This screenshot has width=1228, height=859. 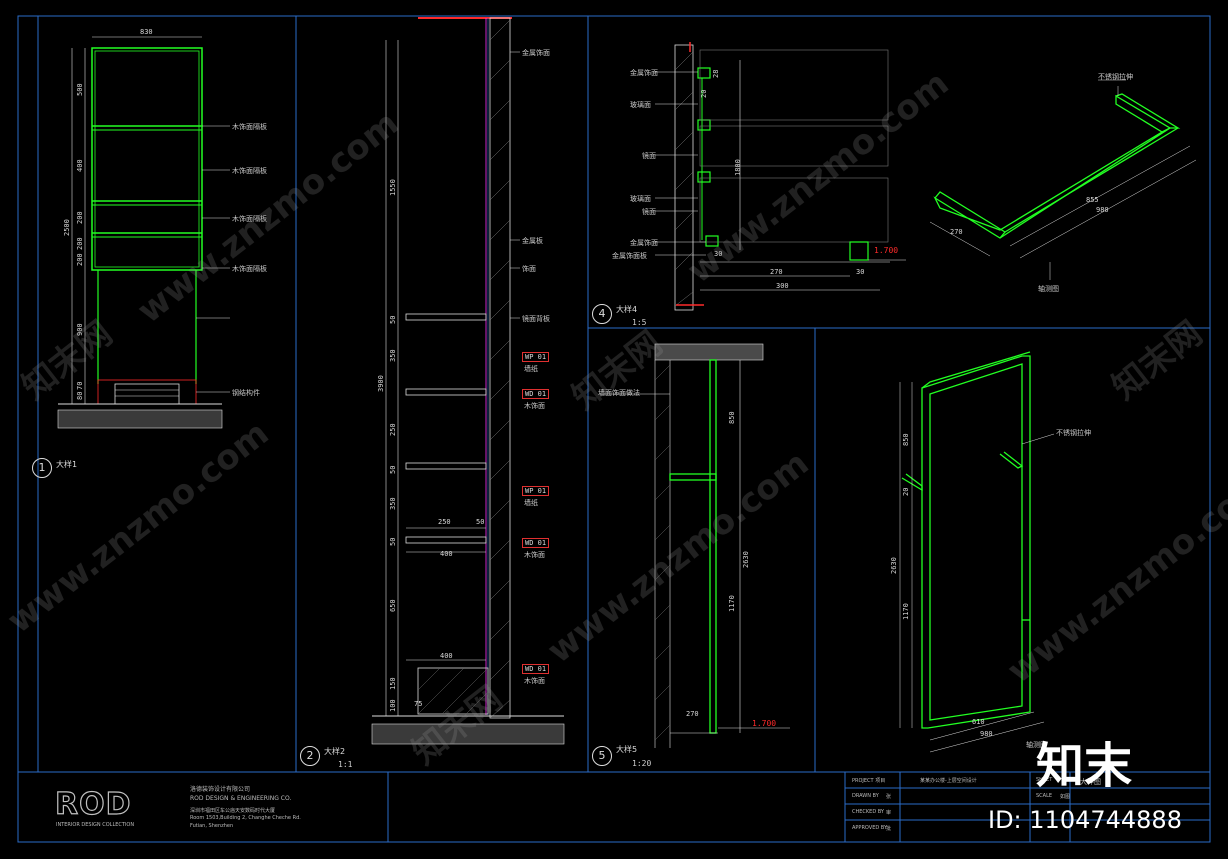 What do you see at coordinates (776, 272) in the screenshot?
I see `view4-dim: 270` at bounding box center [776, 272].